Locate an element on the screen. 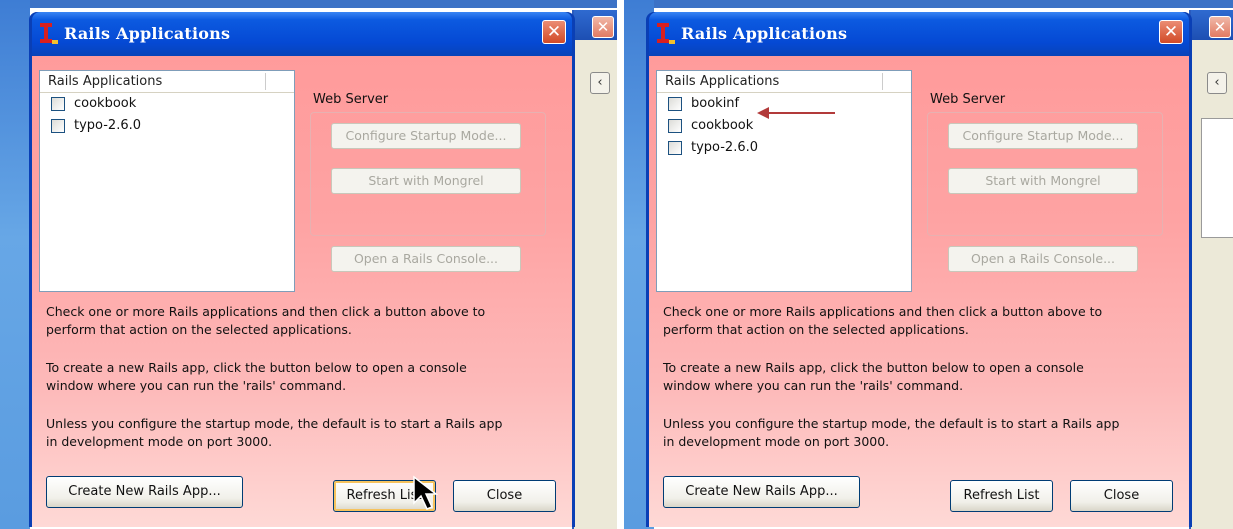  highlight-arrow-icon is located at coordinates (796, 113).